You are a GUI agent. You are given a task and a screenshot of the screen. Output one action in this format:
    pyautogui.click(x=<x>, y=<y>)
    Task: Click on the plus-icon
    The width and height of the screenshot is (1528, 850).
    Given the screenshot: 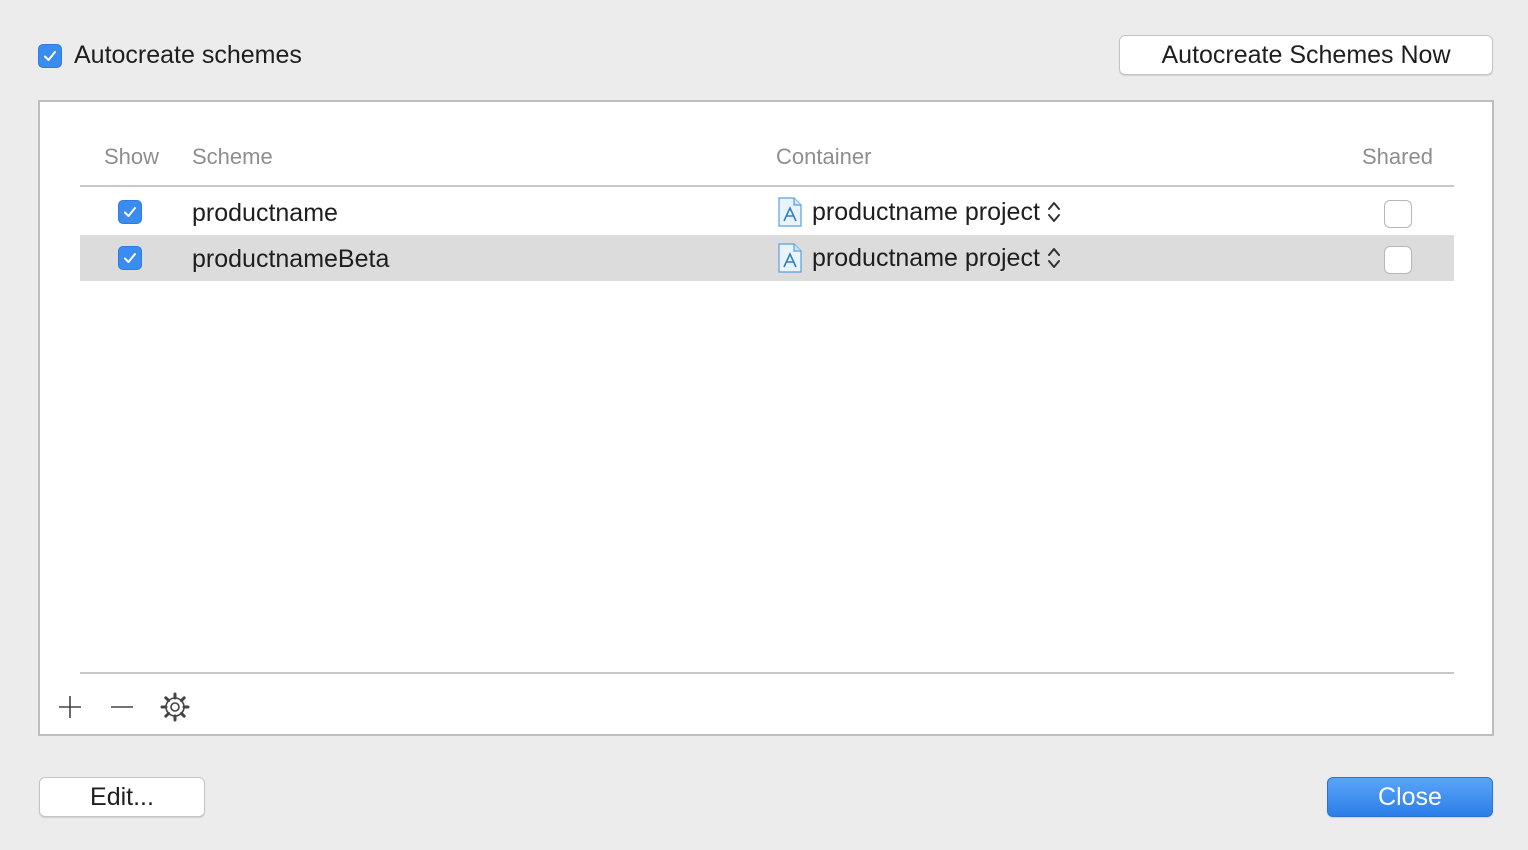 What is the action you would take?
    pyautogui.click(x=70, y=707)
    